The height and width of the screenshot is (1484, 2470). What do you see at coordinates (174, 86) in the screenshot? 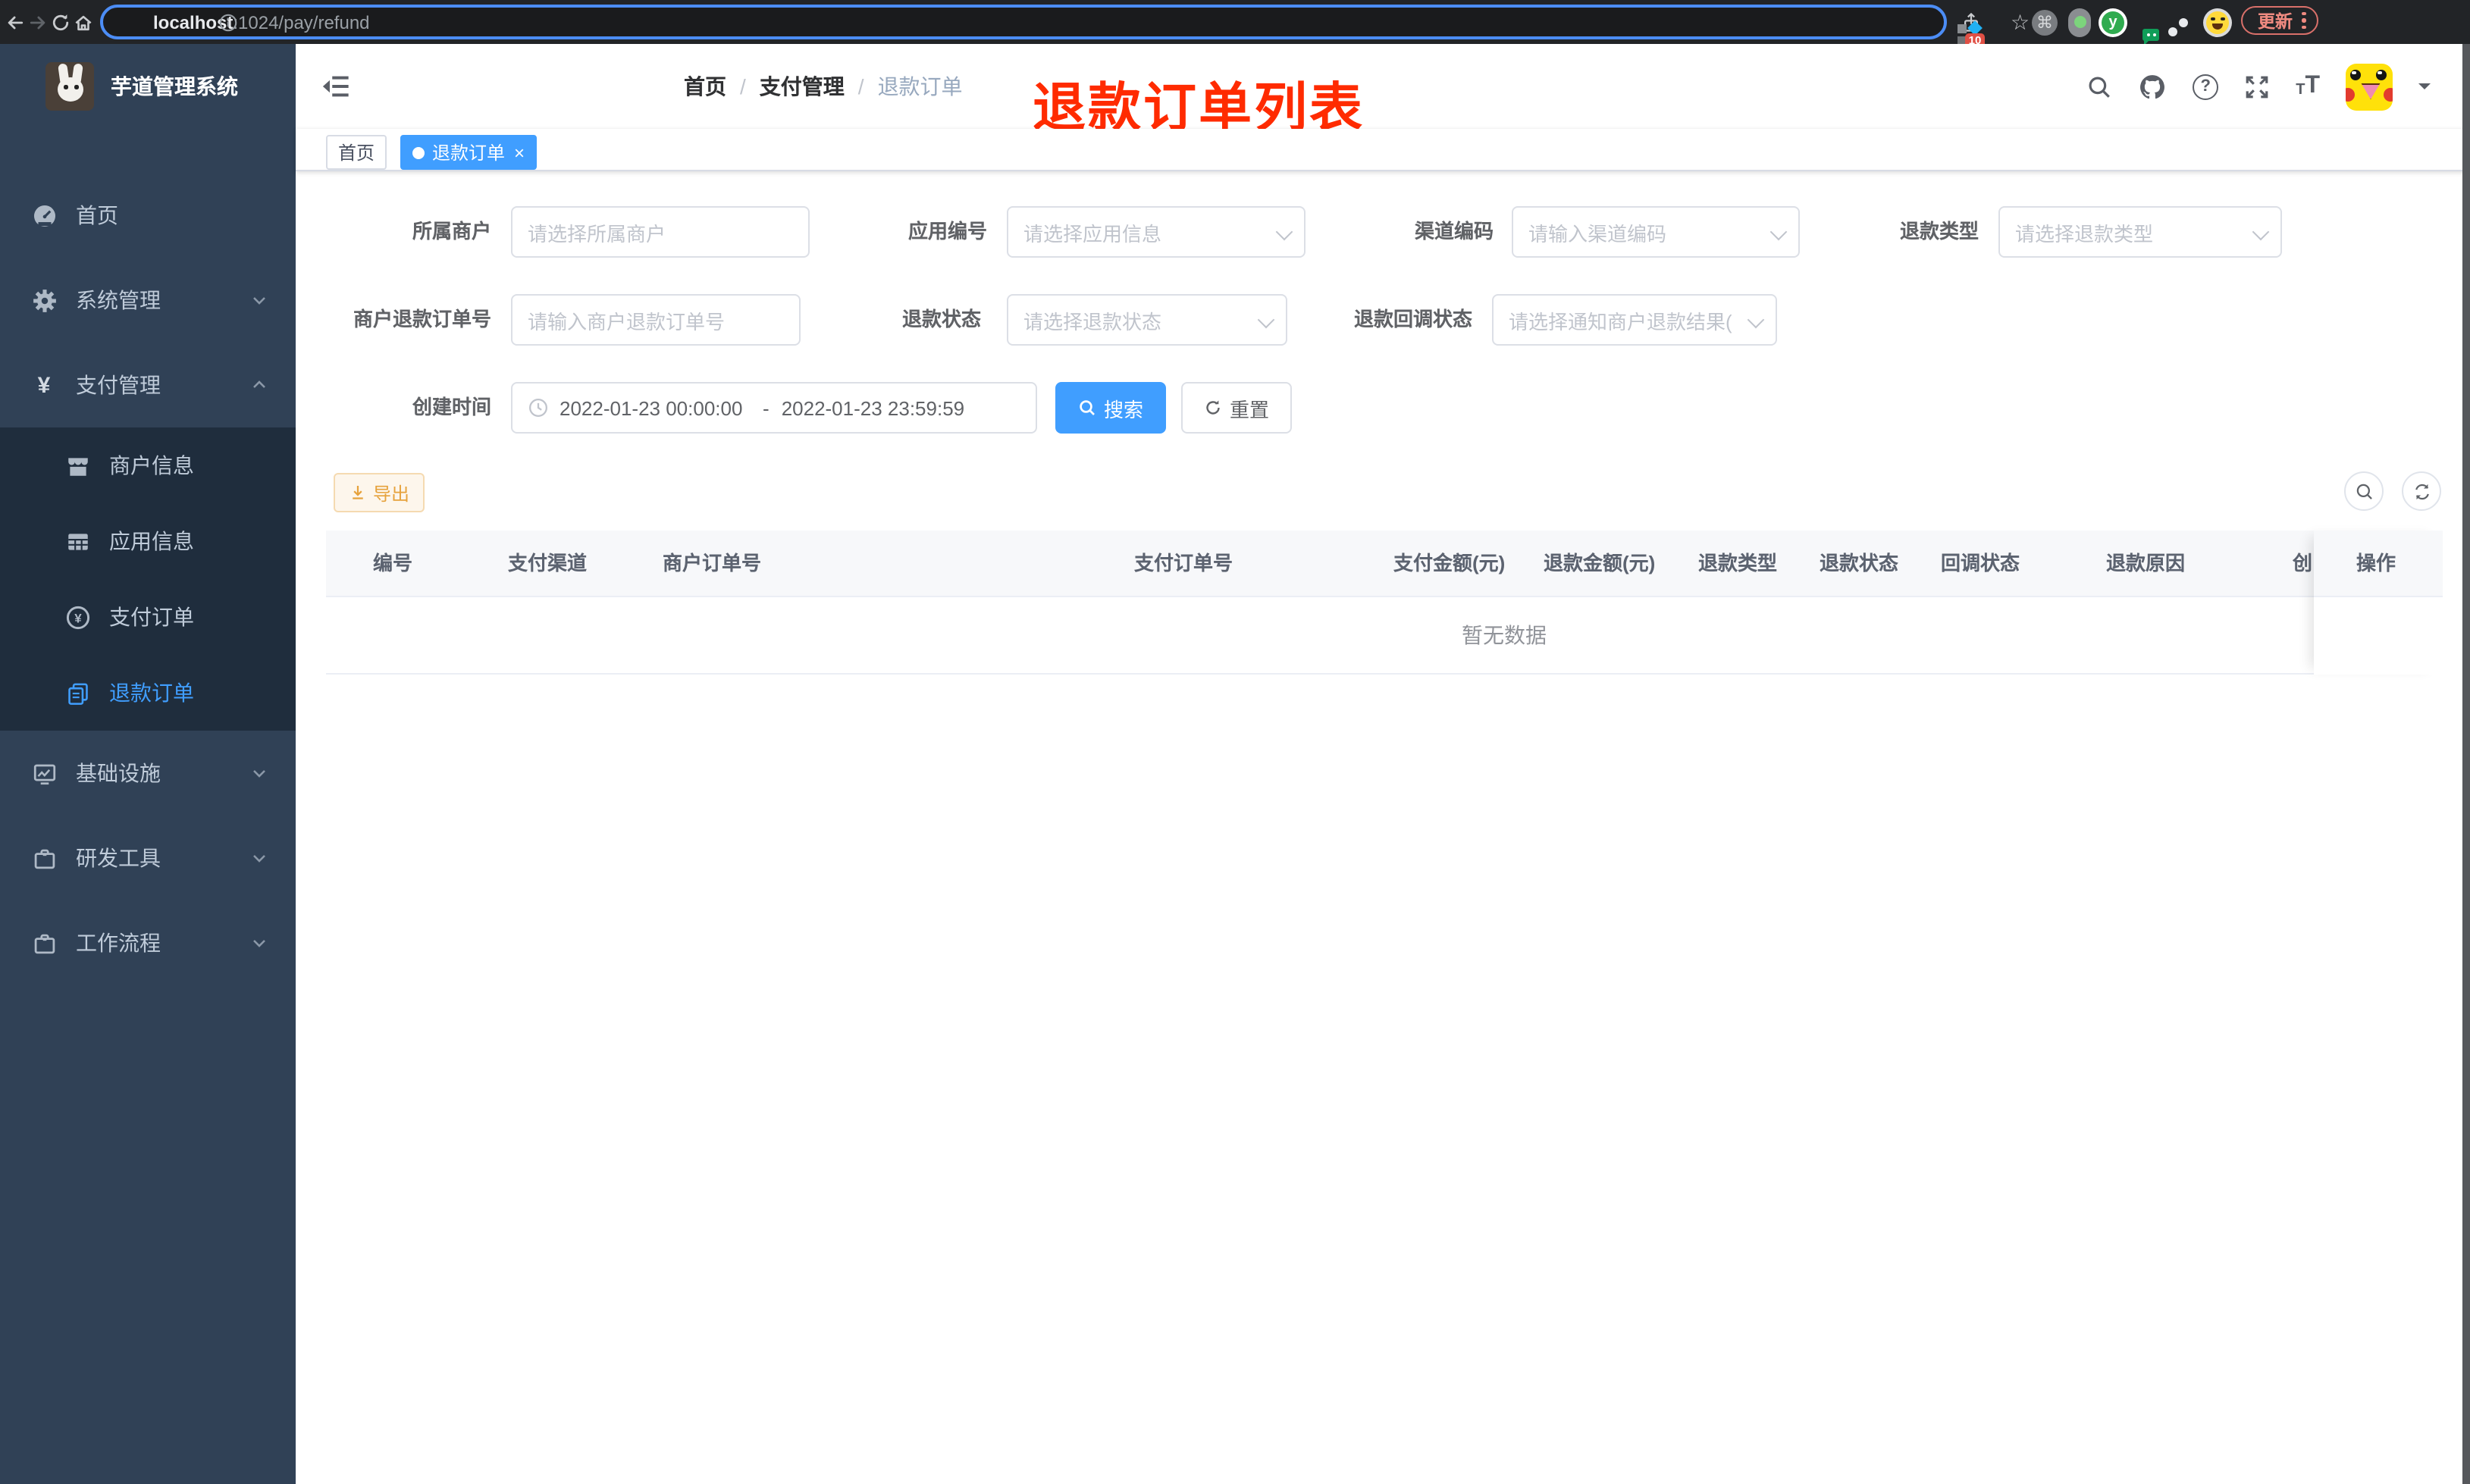
I see `app-title: 芋道管理系统` at bounding box center [174, 86].